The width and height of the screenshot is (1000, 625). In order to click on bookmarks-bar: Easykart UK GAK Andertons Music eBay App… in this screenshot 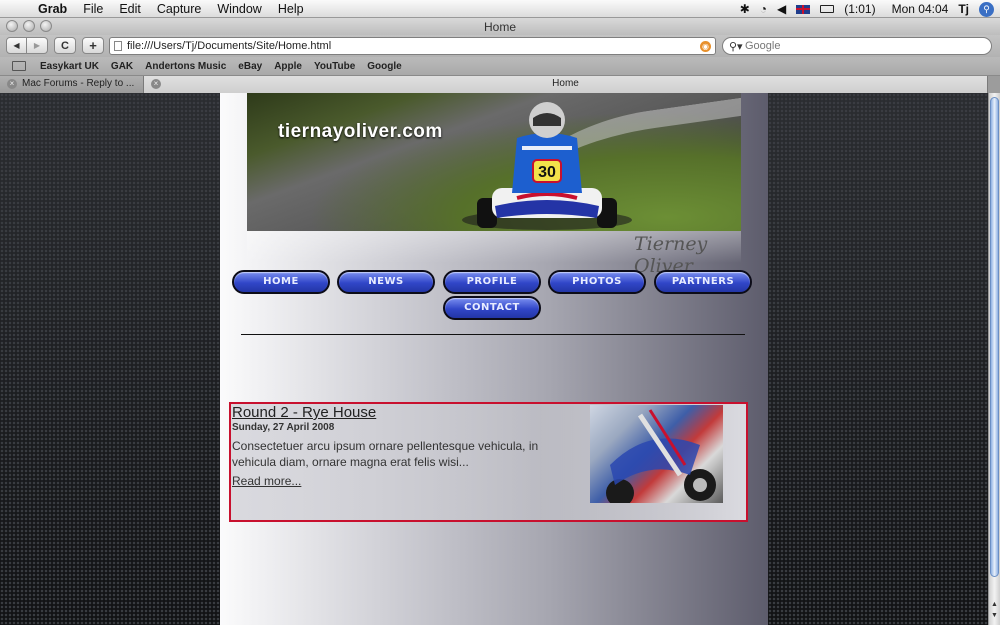, I will do `click(500, 66)`.